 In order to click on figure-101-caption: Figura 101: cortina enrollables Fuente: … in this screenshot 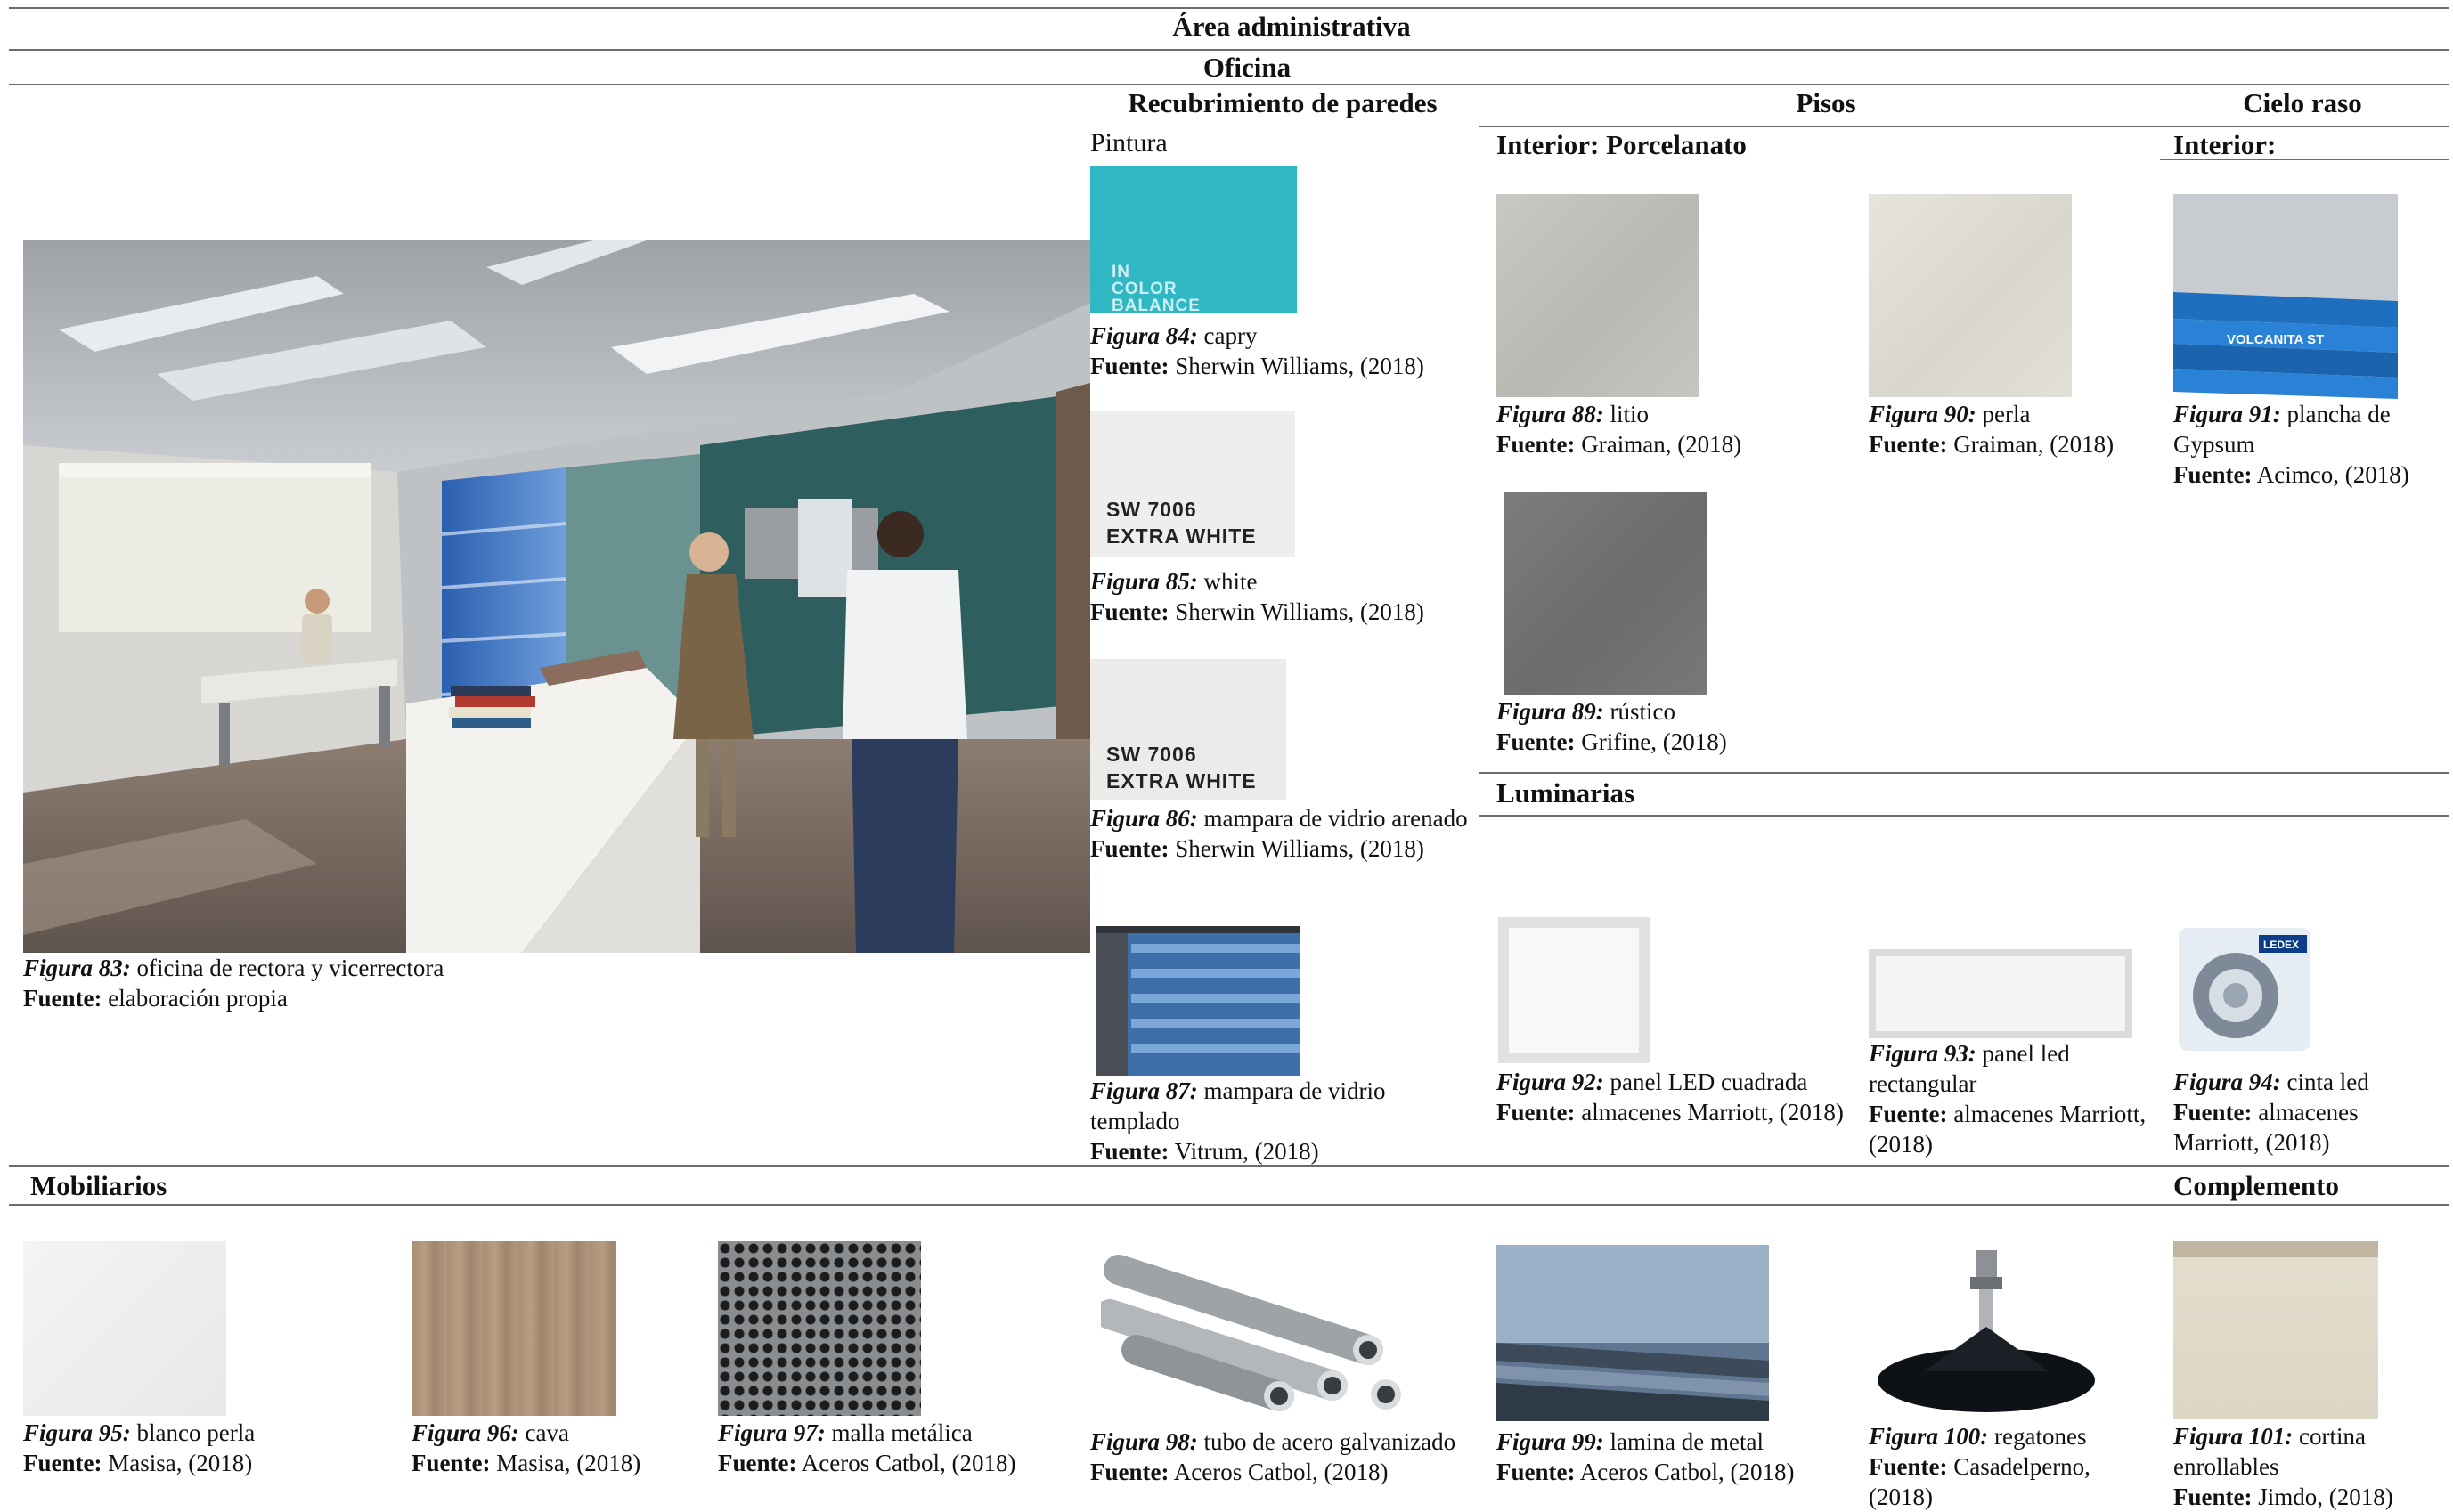, I will do `click(2283, 1466)`.